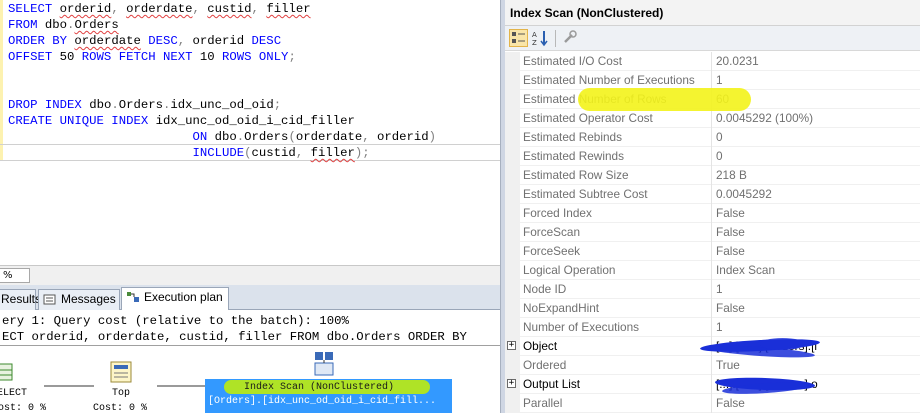  I want to click on tab-results-label: Results, so click(21, 299).